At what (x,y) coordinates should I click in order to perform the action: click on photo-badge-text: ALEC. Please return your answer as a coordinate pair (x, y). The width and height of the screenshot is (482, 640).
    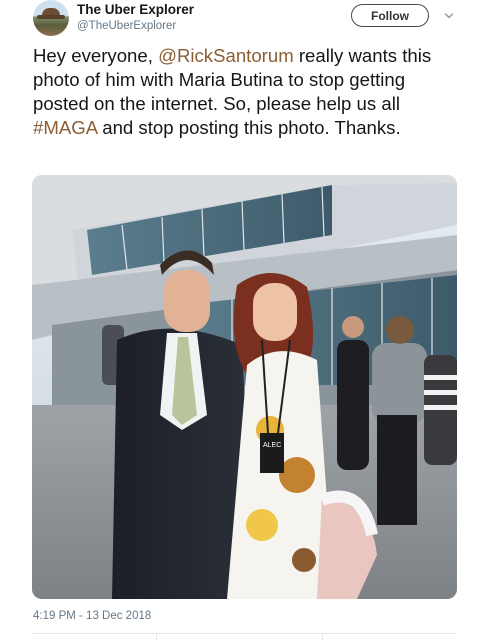
    Looking at the image, I should click on (272, 445).